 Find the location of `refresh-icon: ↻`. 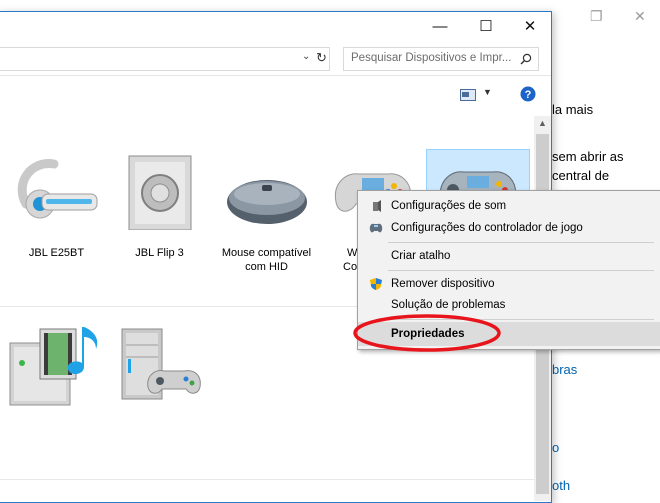

refresh-icon: ↻ is located at coordinates (321, 58).